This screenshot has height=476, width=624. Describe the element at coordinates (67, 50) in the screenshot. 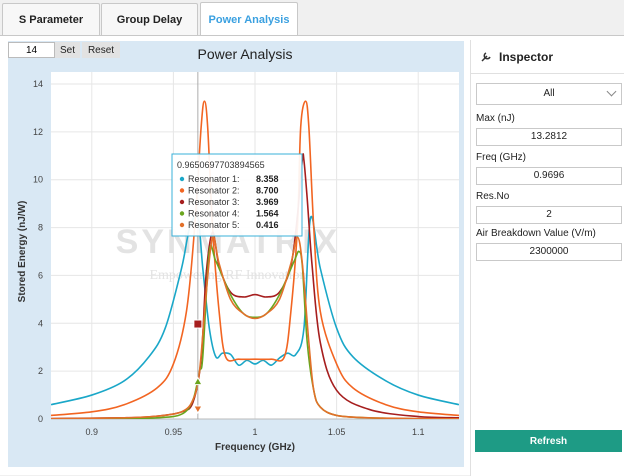

I see `set-button: Set` at that location.